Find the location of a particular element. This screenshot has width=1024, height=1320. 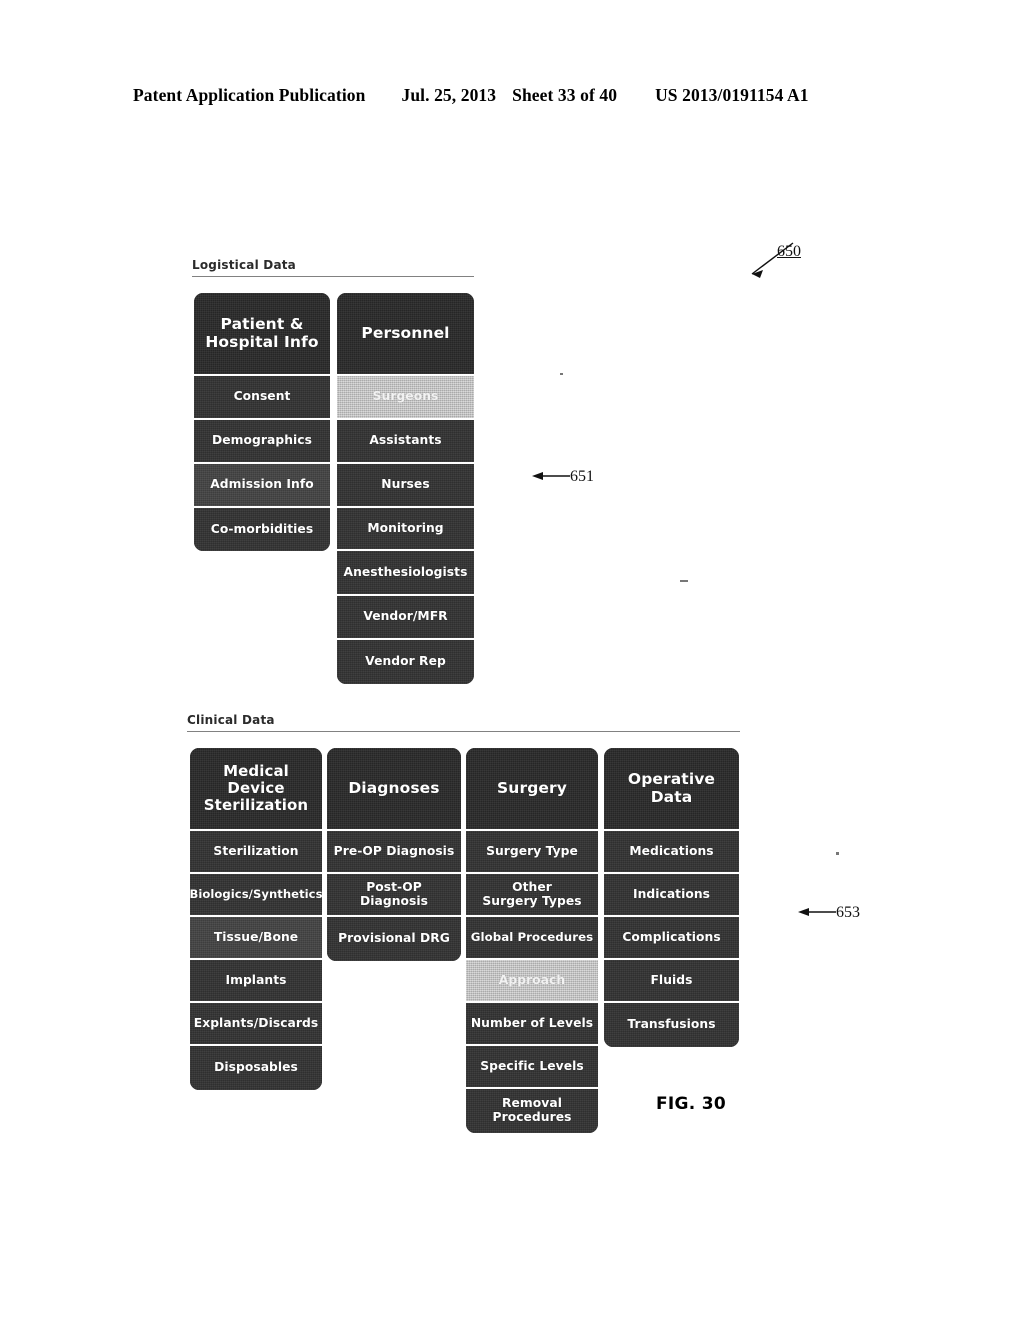

reference-numeral-651: 651 is located at coordinates (582, 476).